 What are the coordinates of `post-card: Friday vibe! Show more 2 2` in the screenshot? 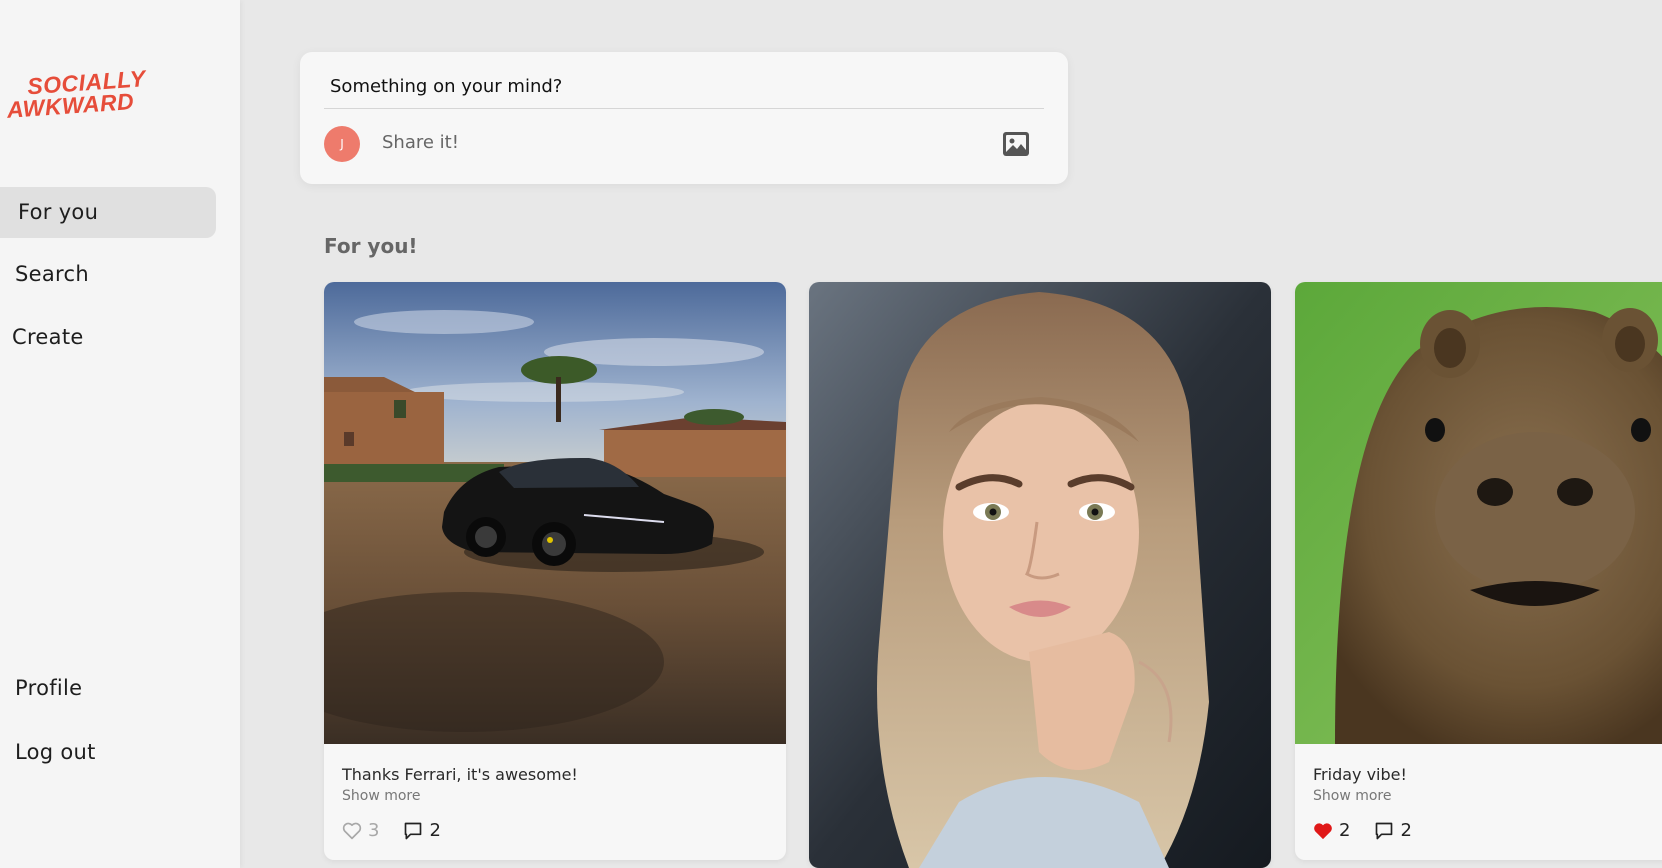 It's located at (1478, 571).